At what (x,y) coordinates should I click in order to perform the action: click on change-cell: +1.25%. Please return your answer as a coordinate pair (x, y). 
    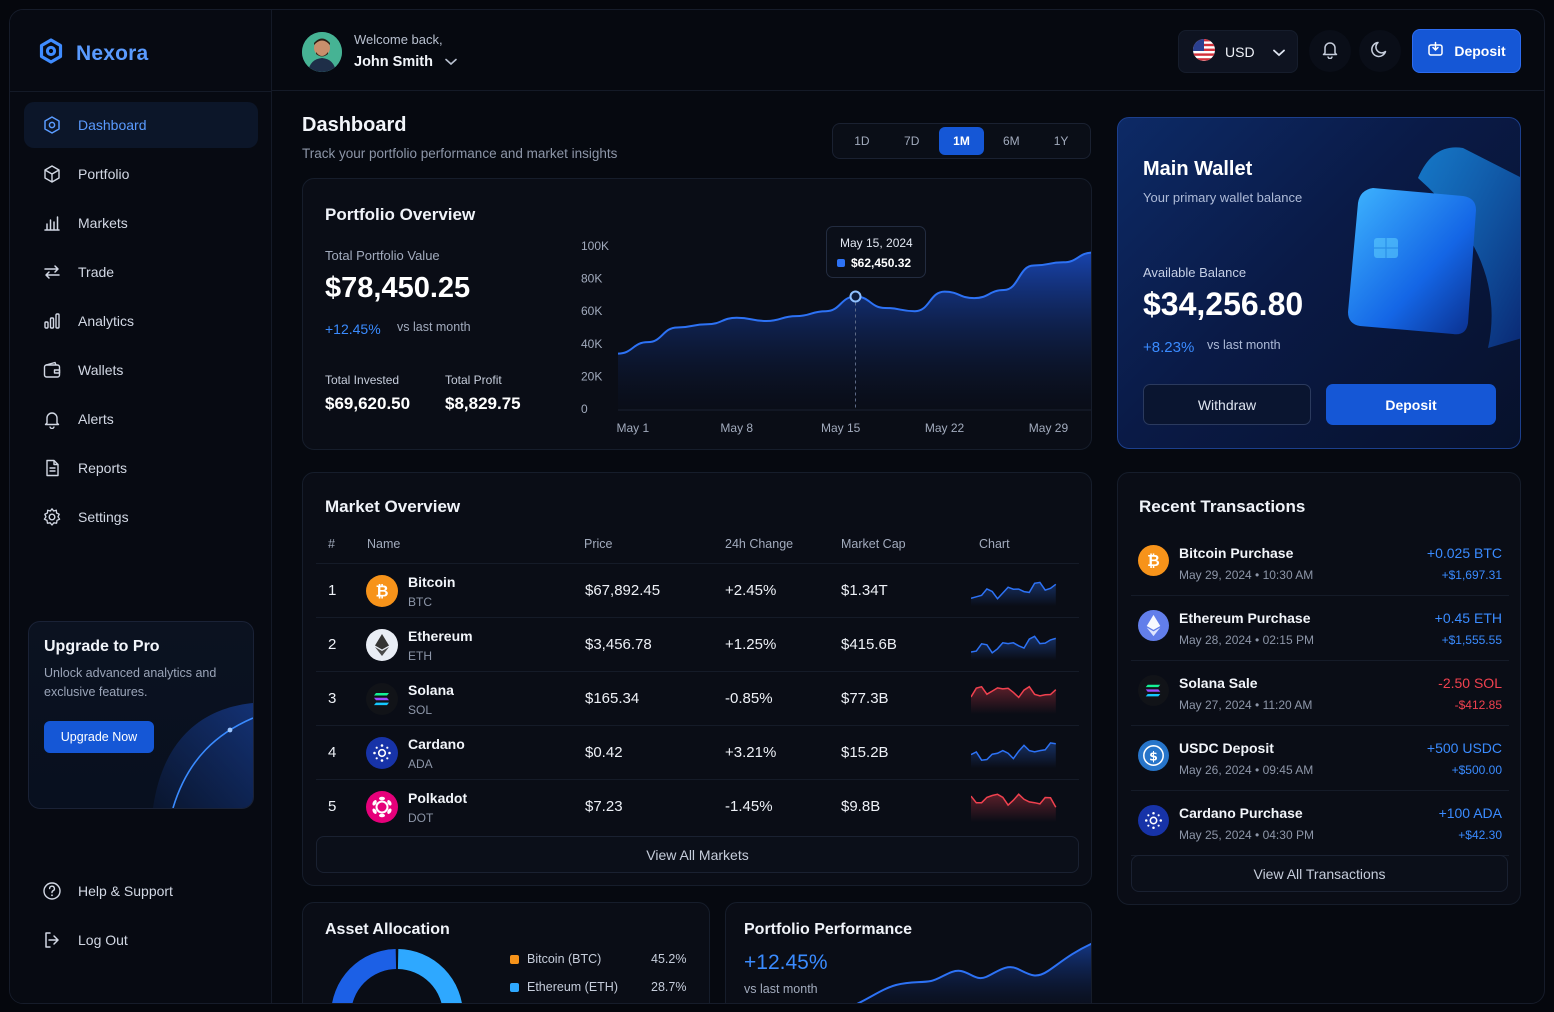
    Looking at the image, I should click on (751, 644).